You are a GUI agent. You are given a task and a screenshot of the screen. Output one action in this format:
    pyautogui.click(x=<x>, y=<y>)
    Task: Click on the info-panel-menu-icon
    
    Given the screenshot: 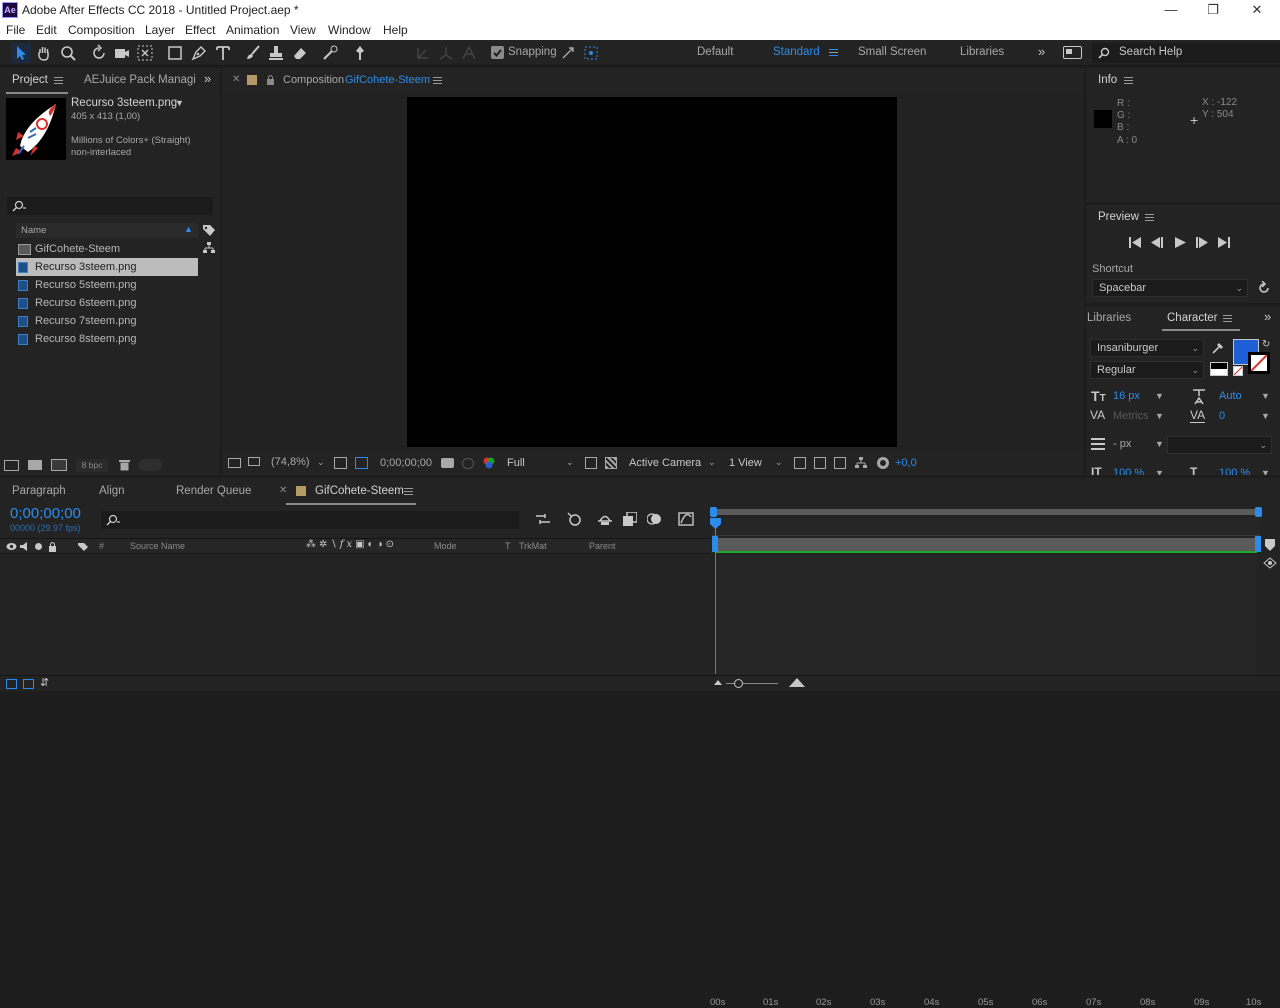 What is the action you would take?
    pyautogui.click(x=1128, y=80)
    